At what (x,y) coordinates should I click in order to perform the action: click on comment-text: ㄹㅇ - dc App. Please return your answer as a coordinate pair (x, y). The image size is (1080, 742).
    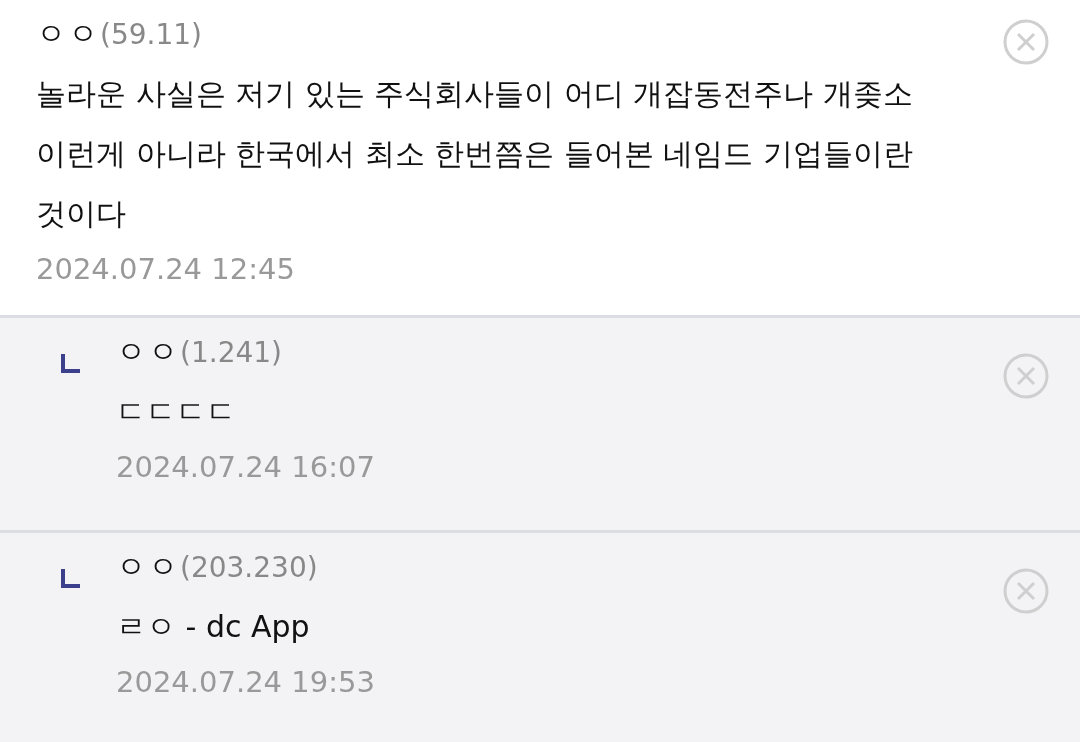
    Looking at the image, I should click on (213, 627).